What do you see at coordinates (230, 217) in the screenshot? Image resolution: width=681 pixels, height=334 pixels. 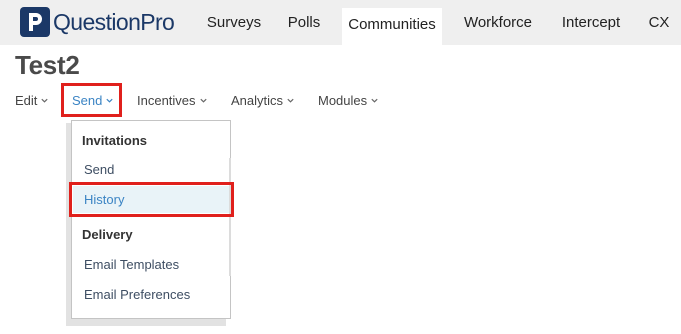 I see `dropdown-scrollbar` at bounding box center [230, 217].